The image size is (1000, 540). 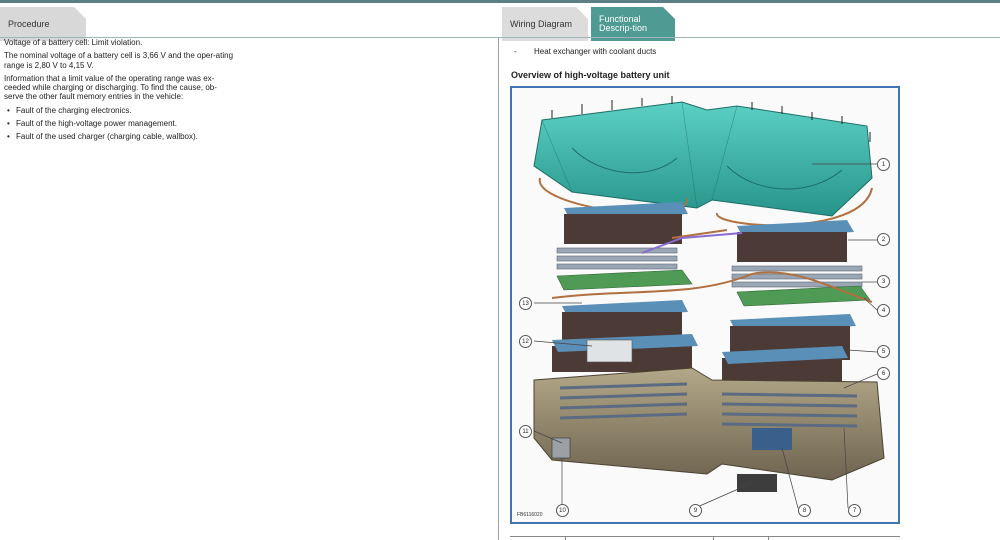 I want to click on middle-module-right, so click(x=789, y=350).